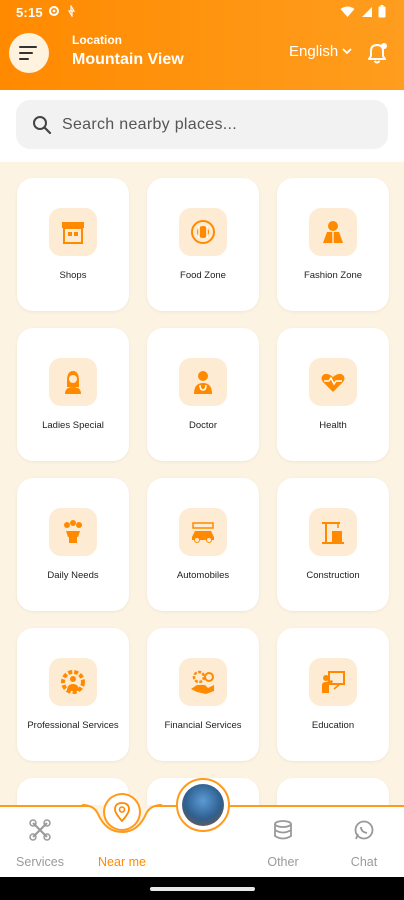  What do you see at coordinates (203, 725) in the screenshot?
I see `category-label: Financial Services` at bounding box center [203, 725].